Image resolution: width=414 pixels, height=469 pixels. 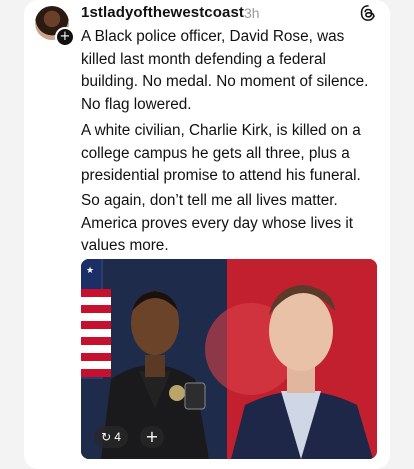 What do you see at coordinates (252, 13) in the screenshot?
I see `post-timestamp: 3h` at bounding box center [252, 13].